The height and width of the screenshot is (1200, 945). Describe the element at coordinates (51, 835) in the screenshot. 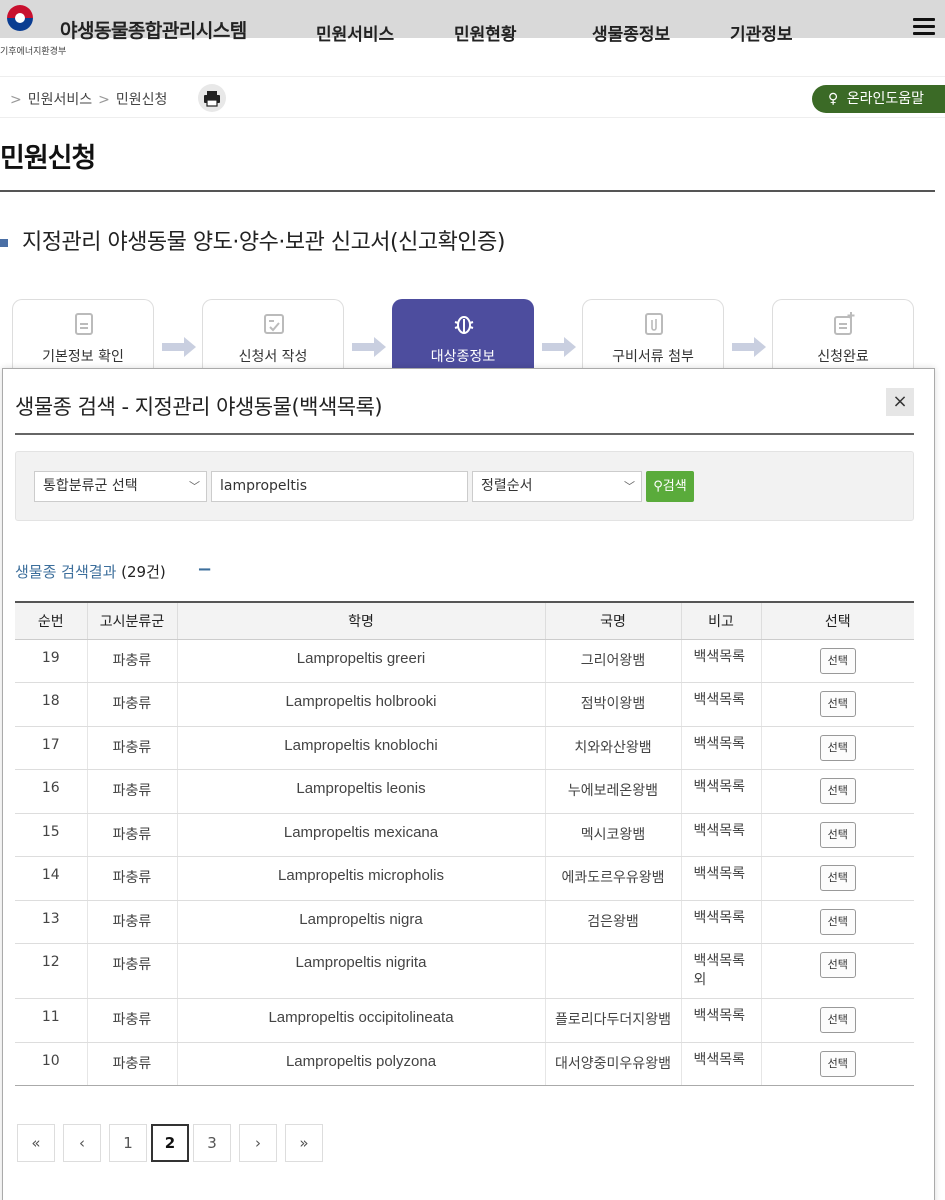

I see `row-number: 15` at that location.